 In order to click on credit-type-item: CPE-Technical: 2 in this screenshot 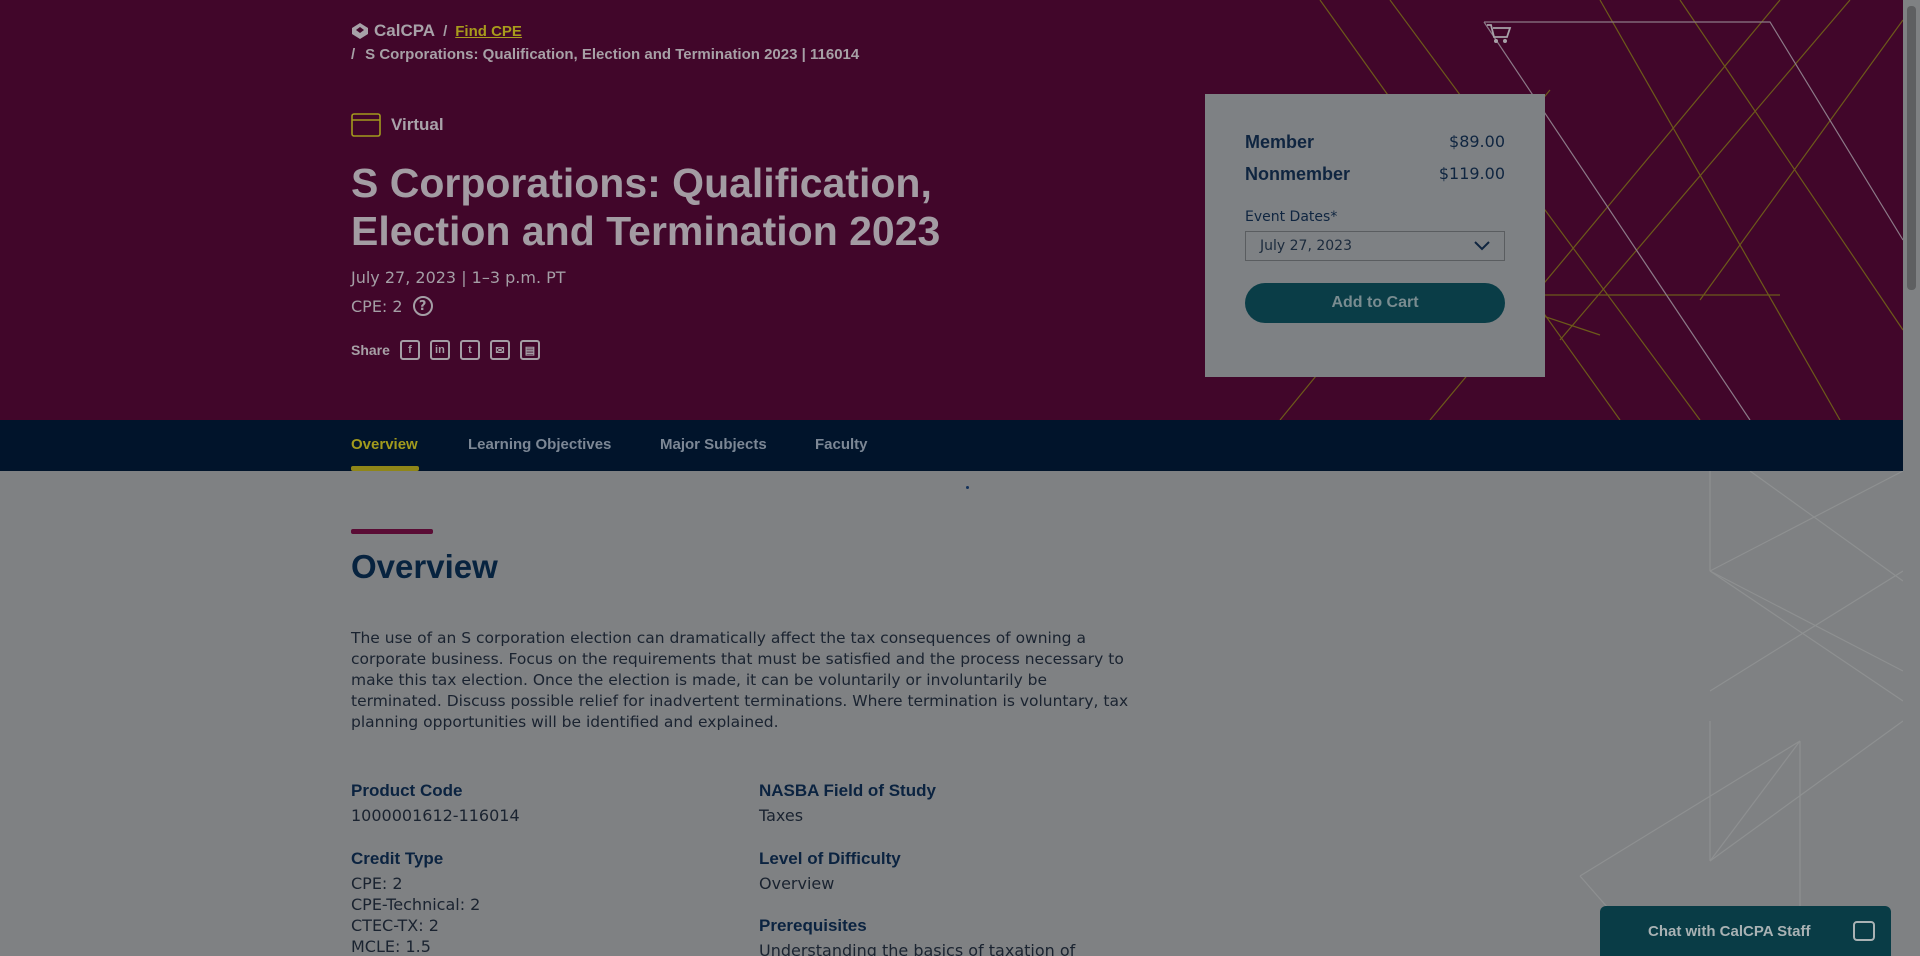, I will do `click(416, 904)`.